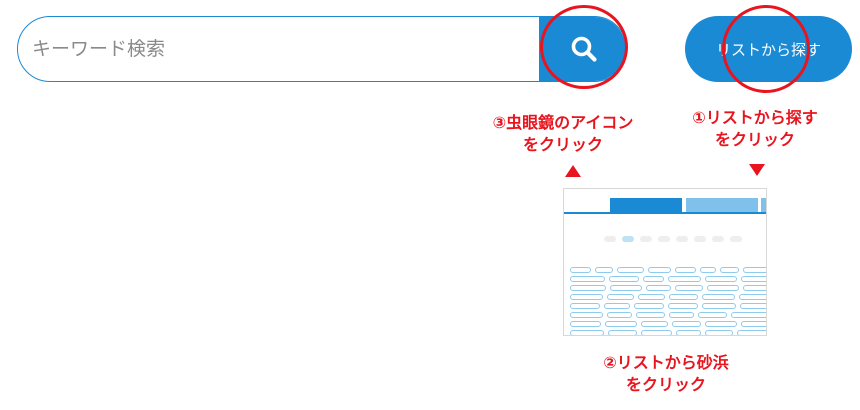 The width and height of the screenshot is (860, 410). Describe the element at coordinates (279, 49) in the screenshot. I see `search-input` at that location.